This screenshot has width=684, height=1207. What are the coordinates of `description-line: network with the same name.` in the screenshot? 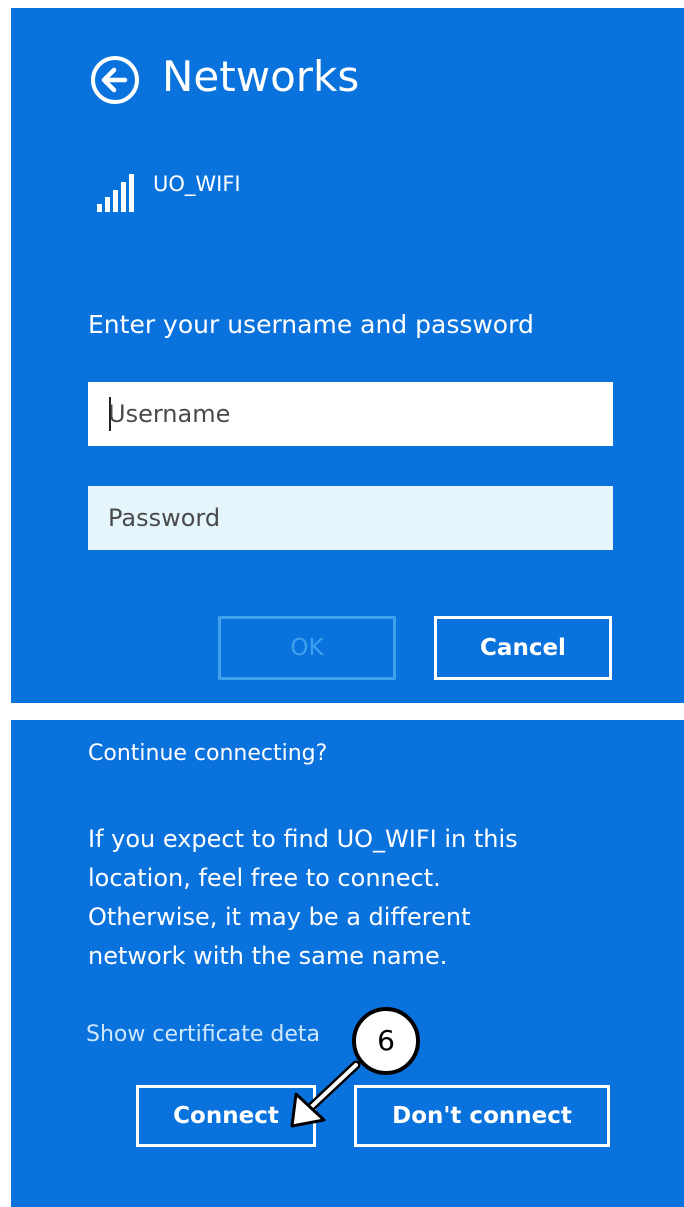 It's located at (268, 956).